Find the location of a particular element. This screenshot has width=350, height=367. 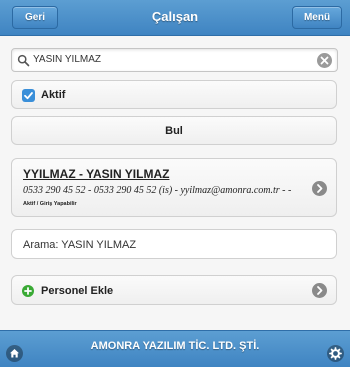

active-checkbox-row: Aktif is located at coordinates (174, 94).